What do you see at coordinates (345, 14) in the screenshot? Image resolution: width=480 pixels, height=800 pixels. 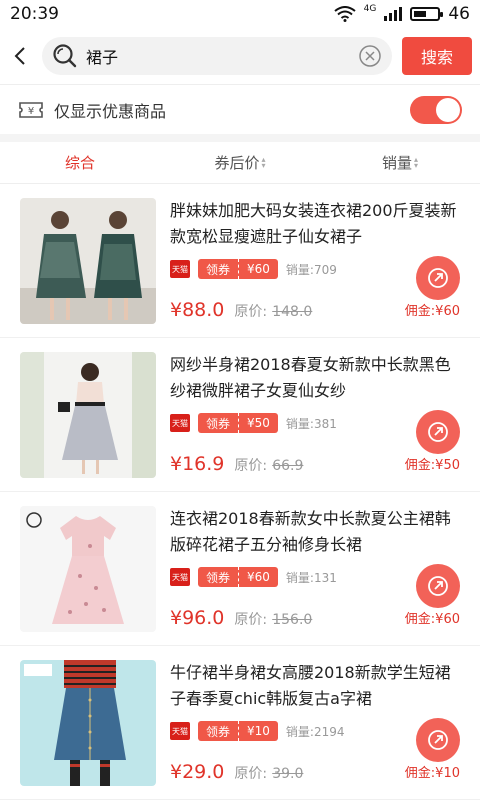 I see `wifi-icon` at bounding box center [345, 14].